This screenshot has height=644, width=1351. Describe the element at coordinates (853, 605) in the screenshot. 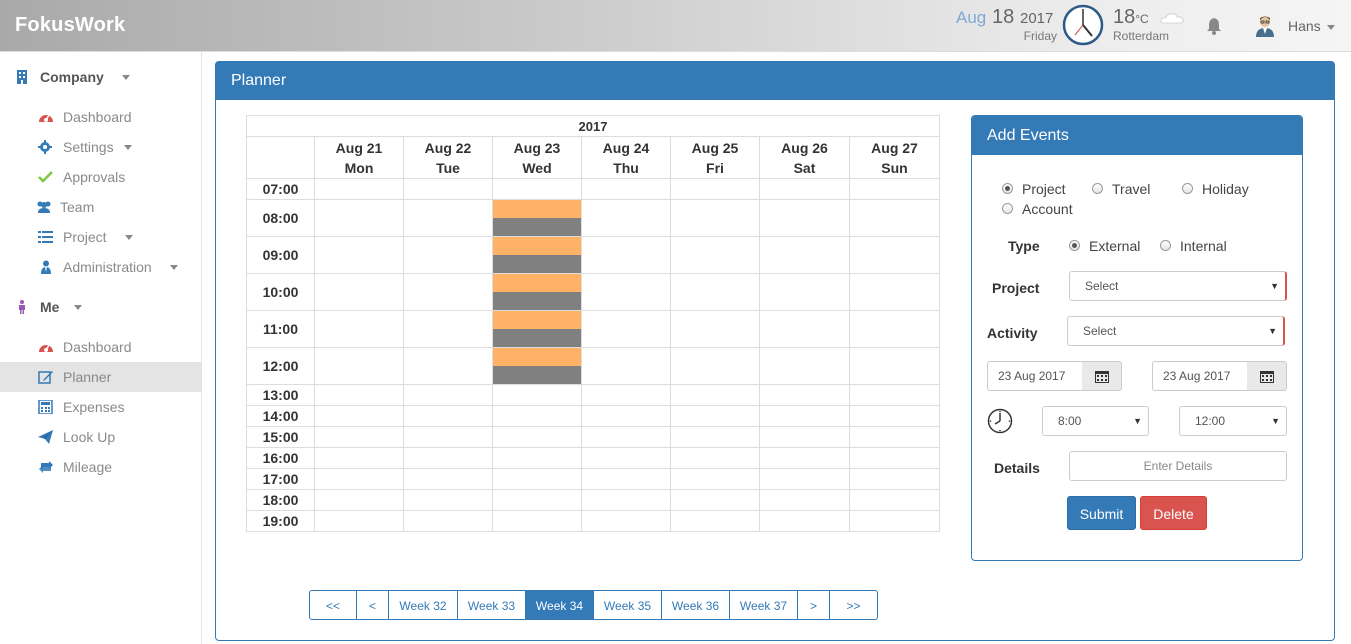

I see `page-last-button: >>` at that location.